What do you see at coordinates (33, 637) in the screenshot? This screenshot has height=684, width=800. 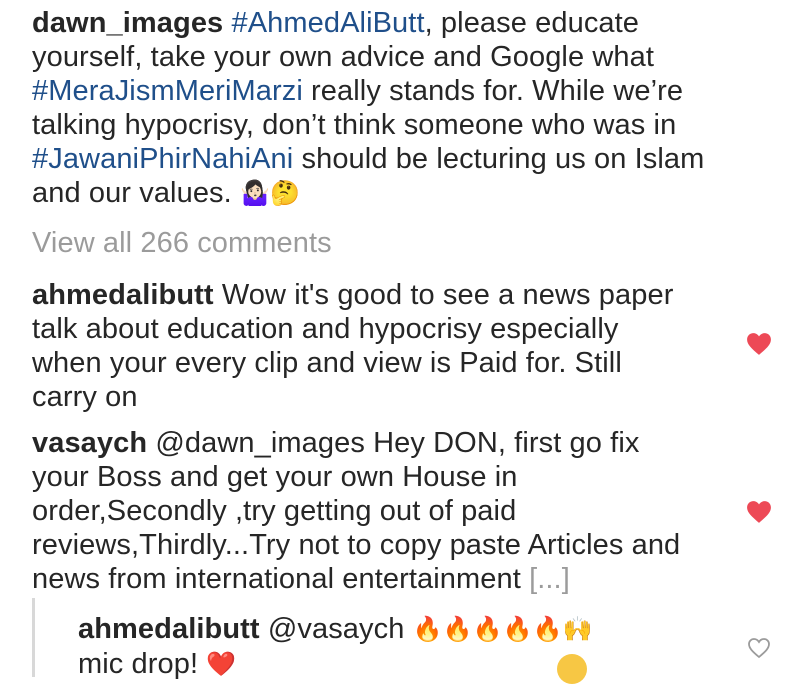 I see `reply-thread-line` at bounding box center [33, 637].